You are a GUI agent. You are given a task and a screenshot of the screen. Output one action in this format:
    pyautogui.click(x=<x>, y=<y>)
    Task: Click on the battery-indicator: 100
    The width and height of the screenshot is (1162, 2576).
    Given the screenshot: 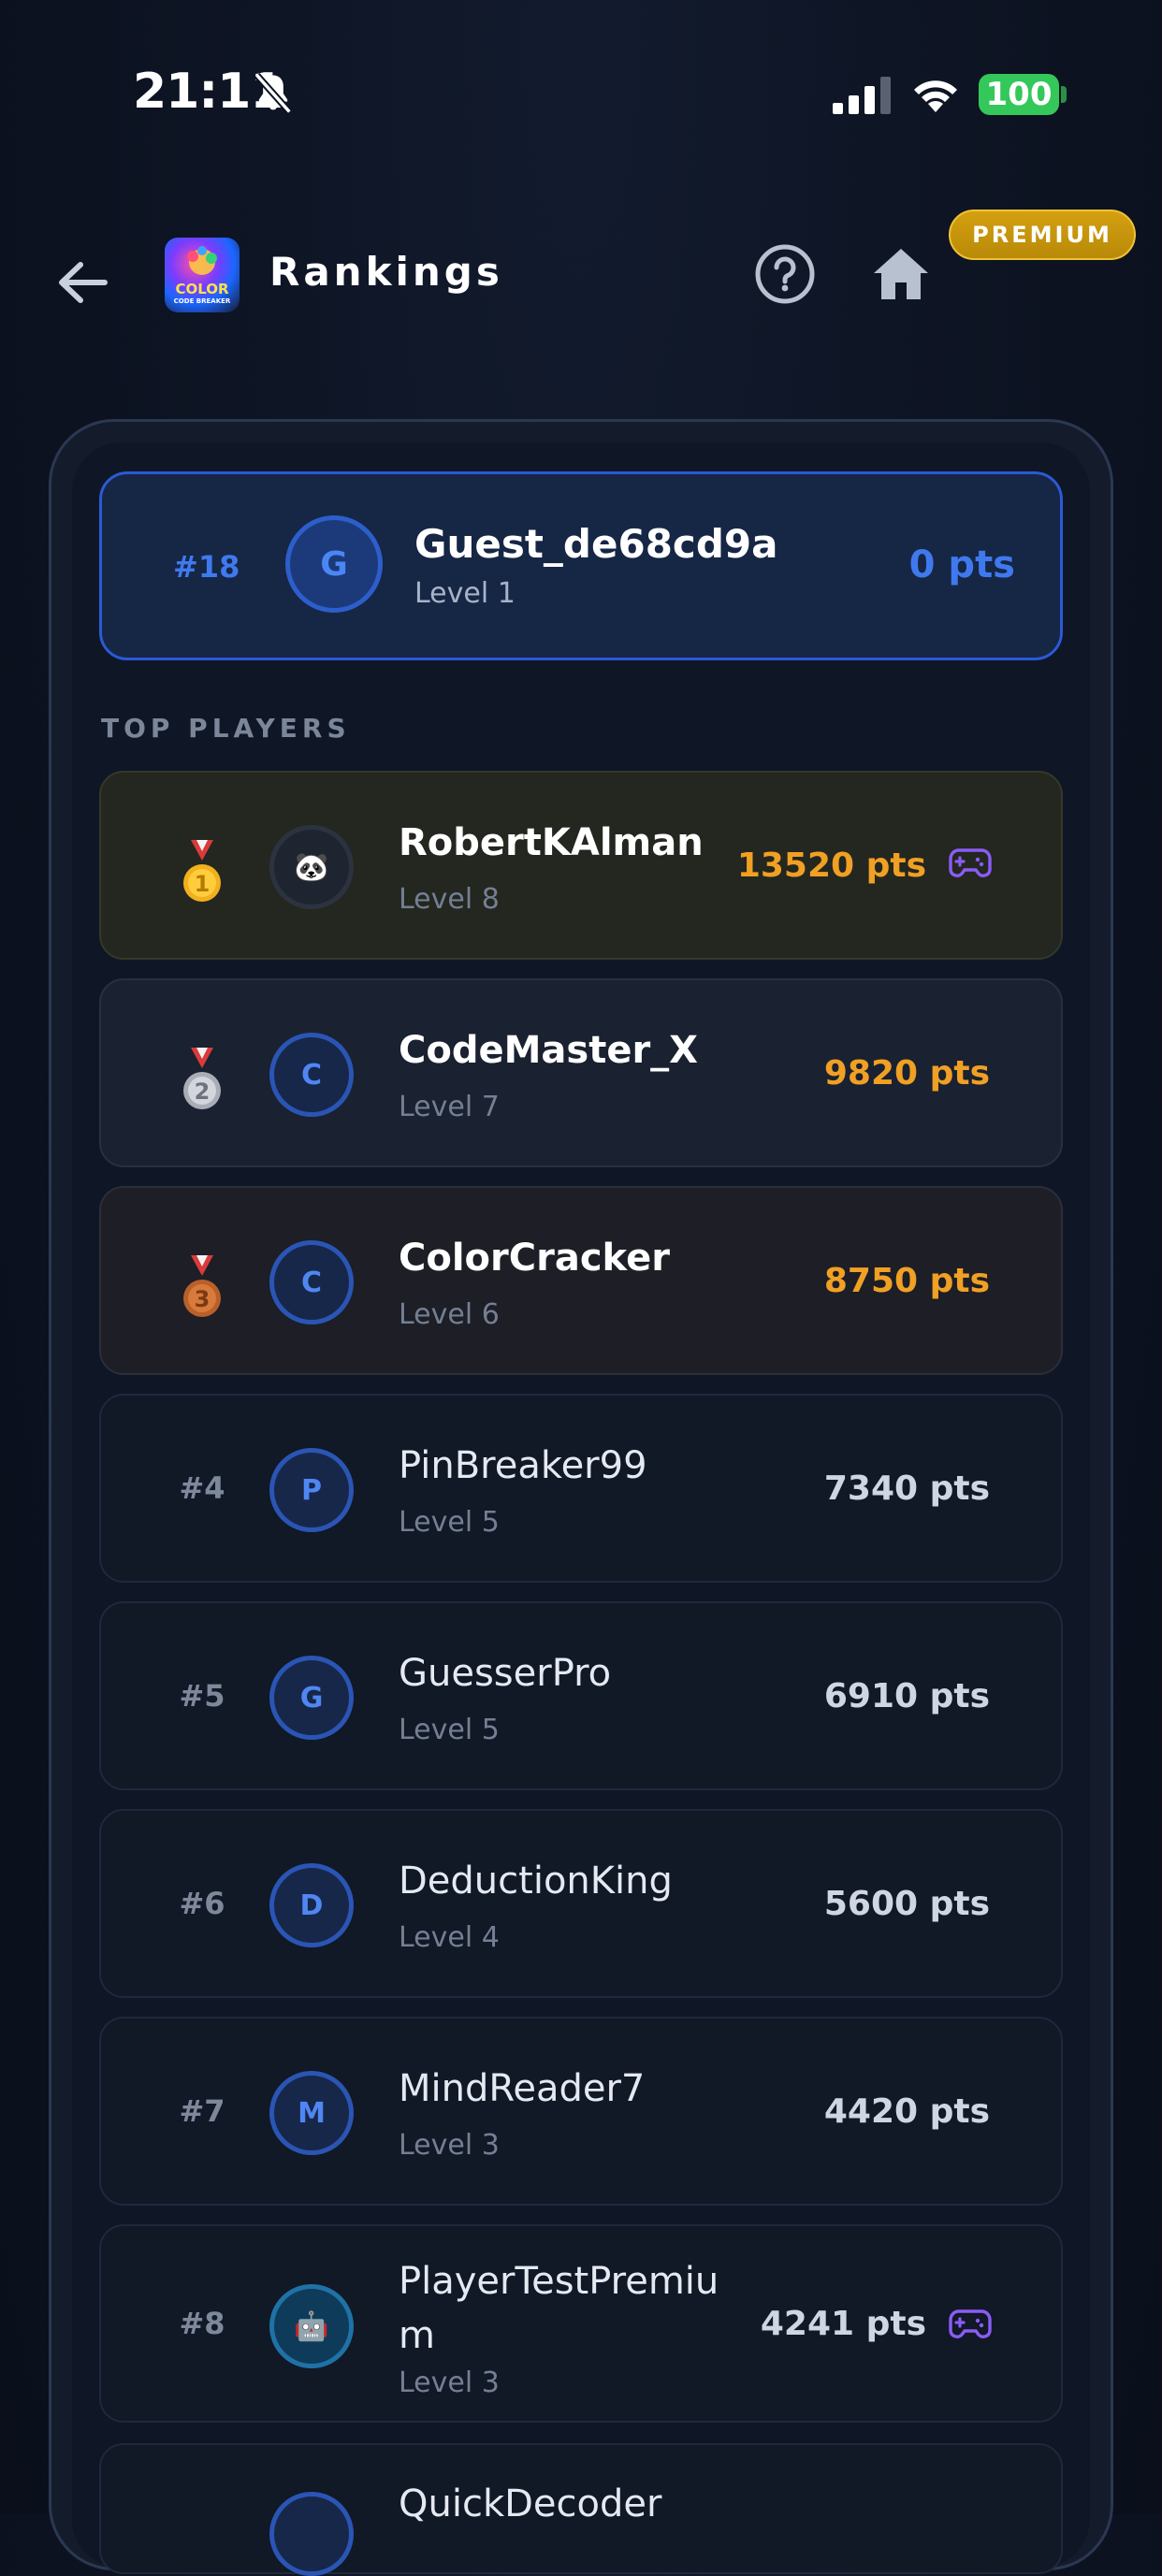 What is the action you would take?
    pyautogui.click(x=1019, y=94)
    